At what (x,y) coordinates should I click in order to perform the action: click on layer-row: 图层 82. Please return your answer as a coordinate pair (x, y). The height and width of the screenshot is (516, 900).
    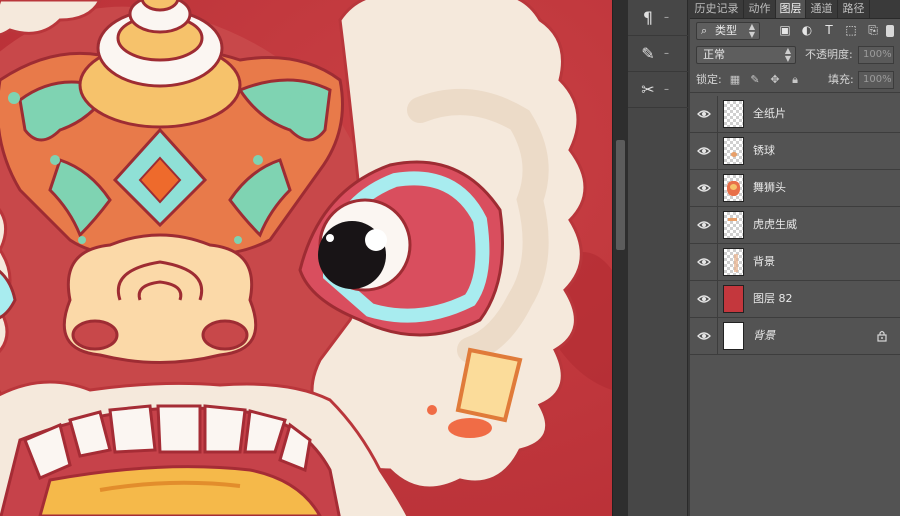
    Looking at the image, I should click on (795, 299).